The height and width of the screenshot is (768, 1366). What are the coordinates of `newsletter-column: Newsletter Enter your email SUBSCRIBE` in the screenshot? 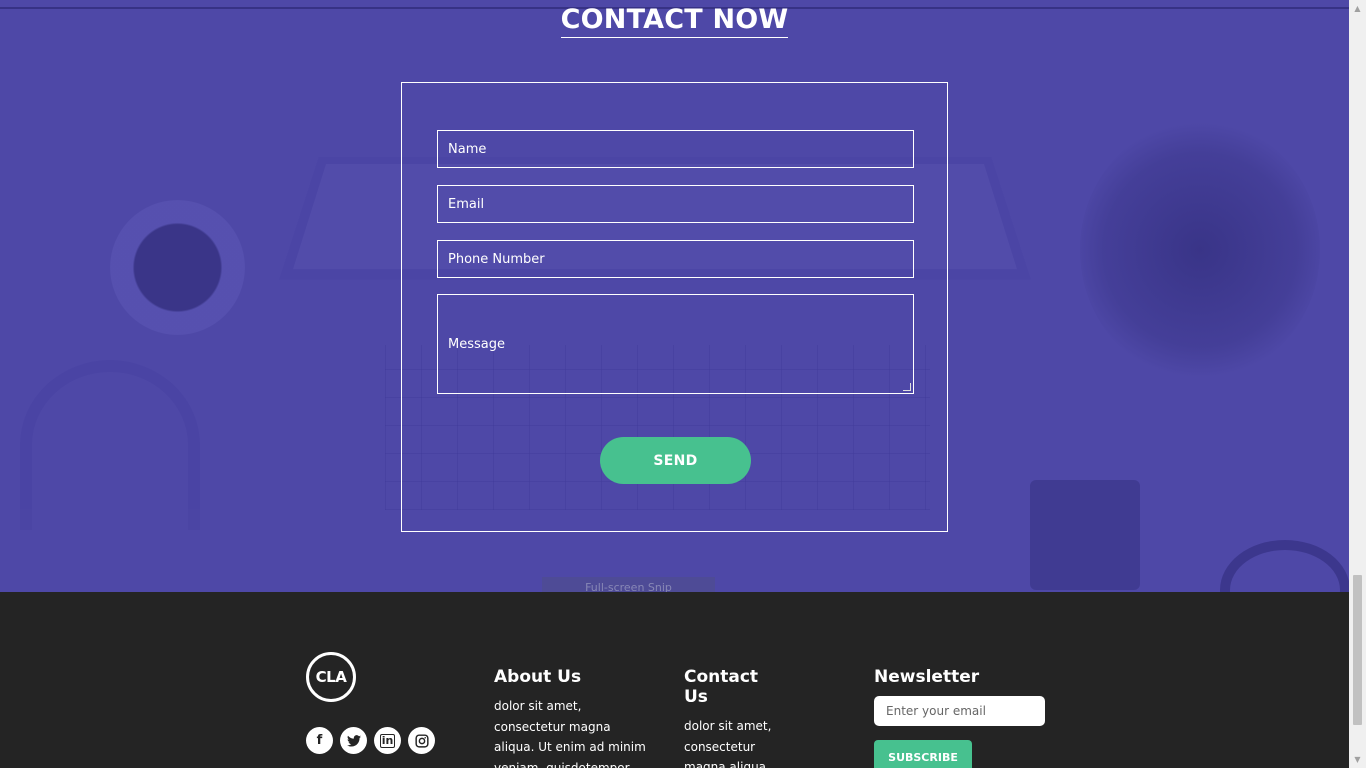 It's located at (959, 717).